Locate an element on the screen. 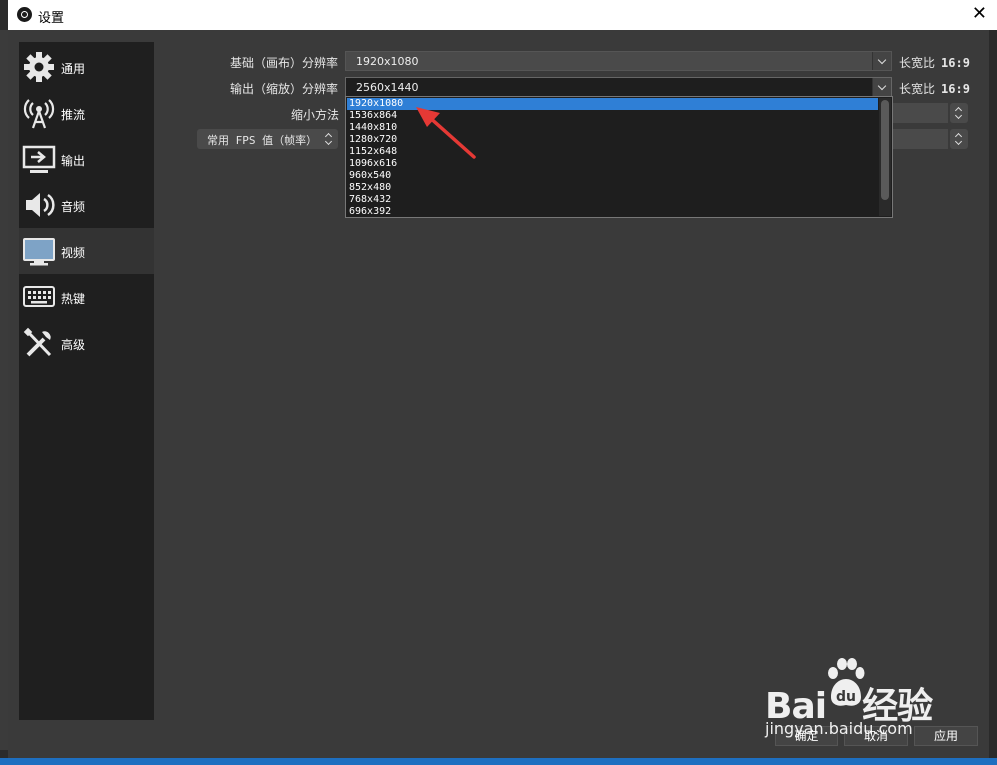  fps-type-label: 常用 FPS 值（帧率） is located at coordinates (262, 140).